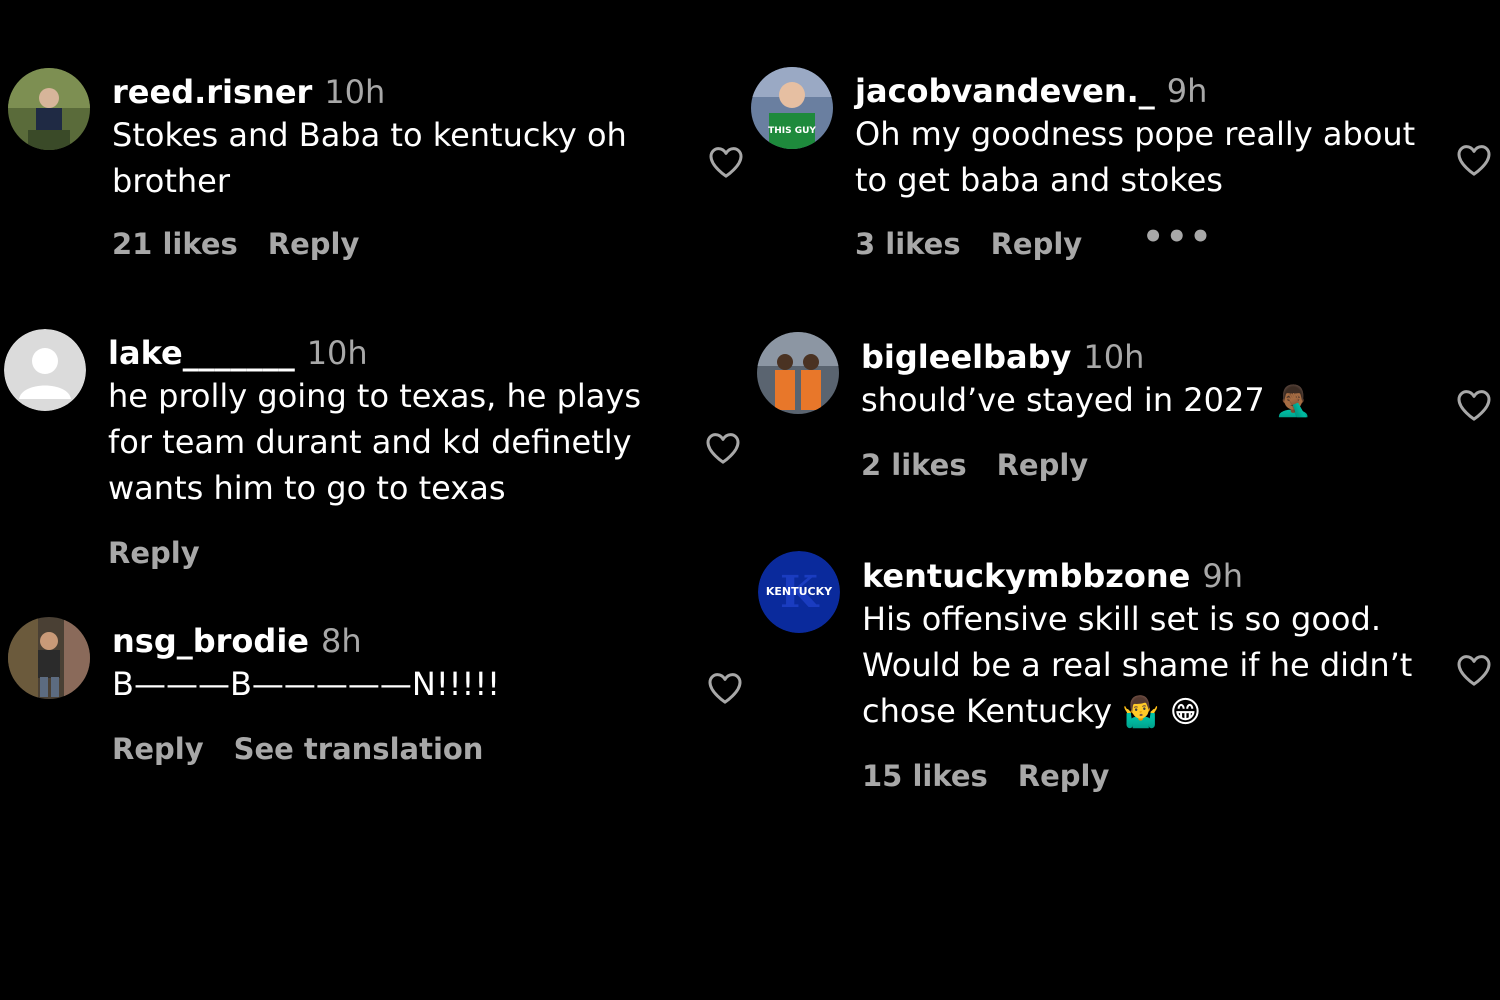  I want to click on comment-text-line: brother, so click(171, 181).